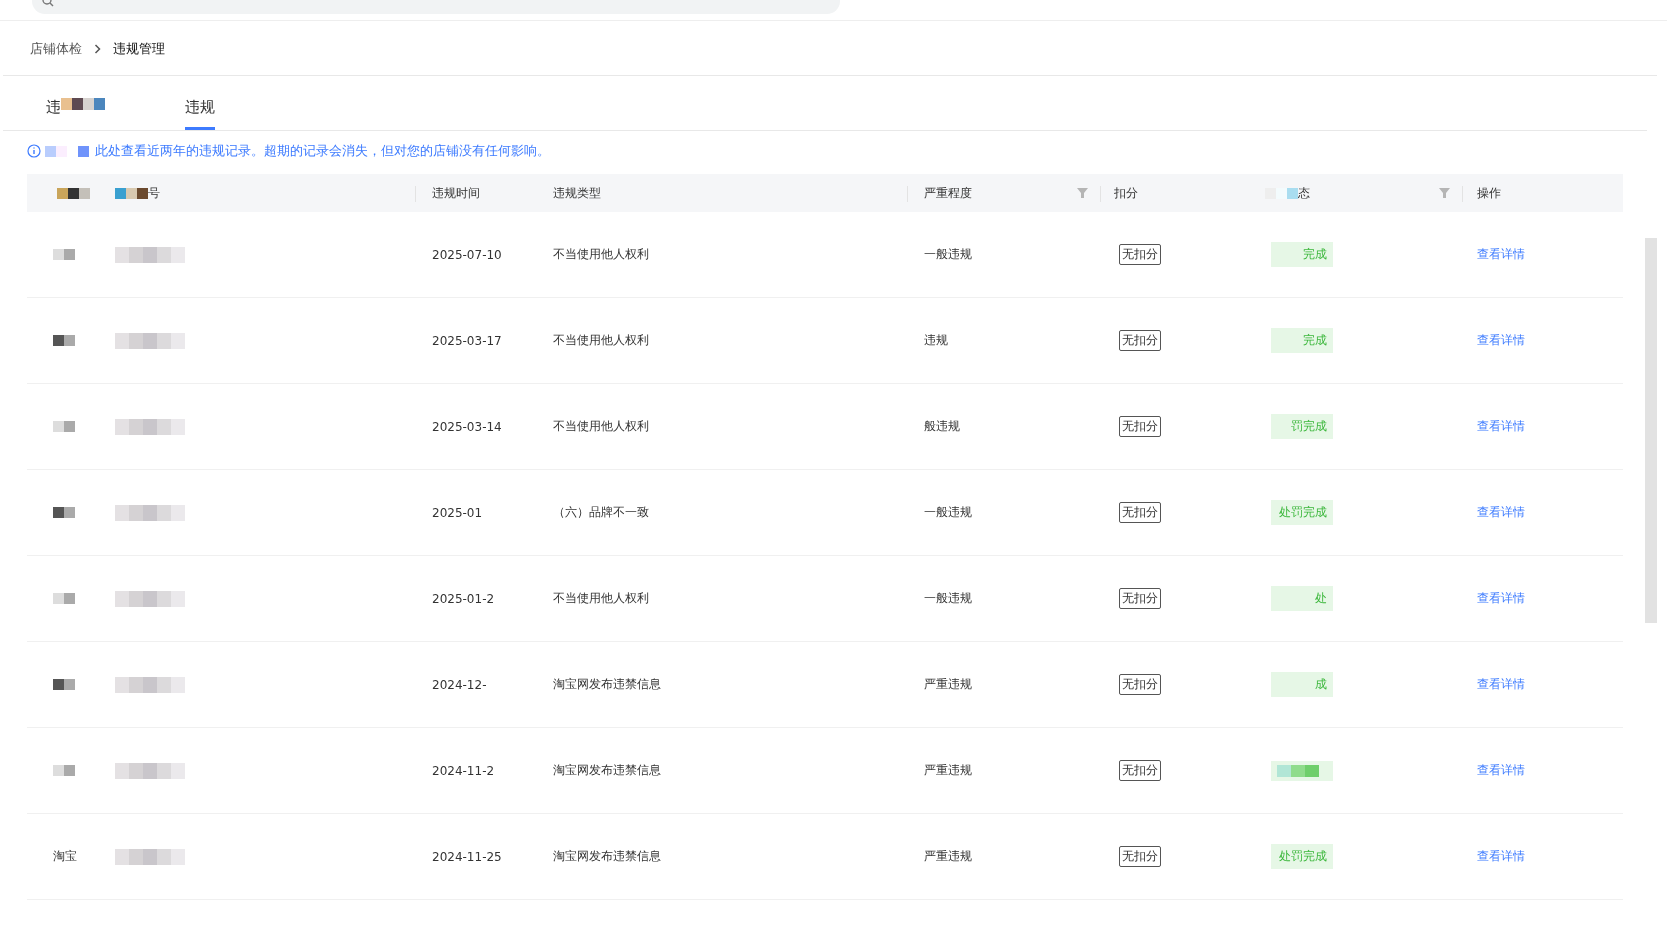 This screenshot has width=1667, height=942. What do you see at coordinates (154, 193) in the screenshot?
I see `column-header: 号` at bounding box center [154, 193].